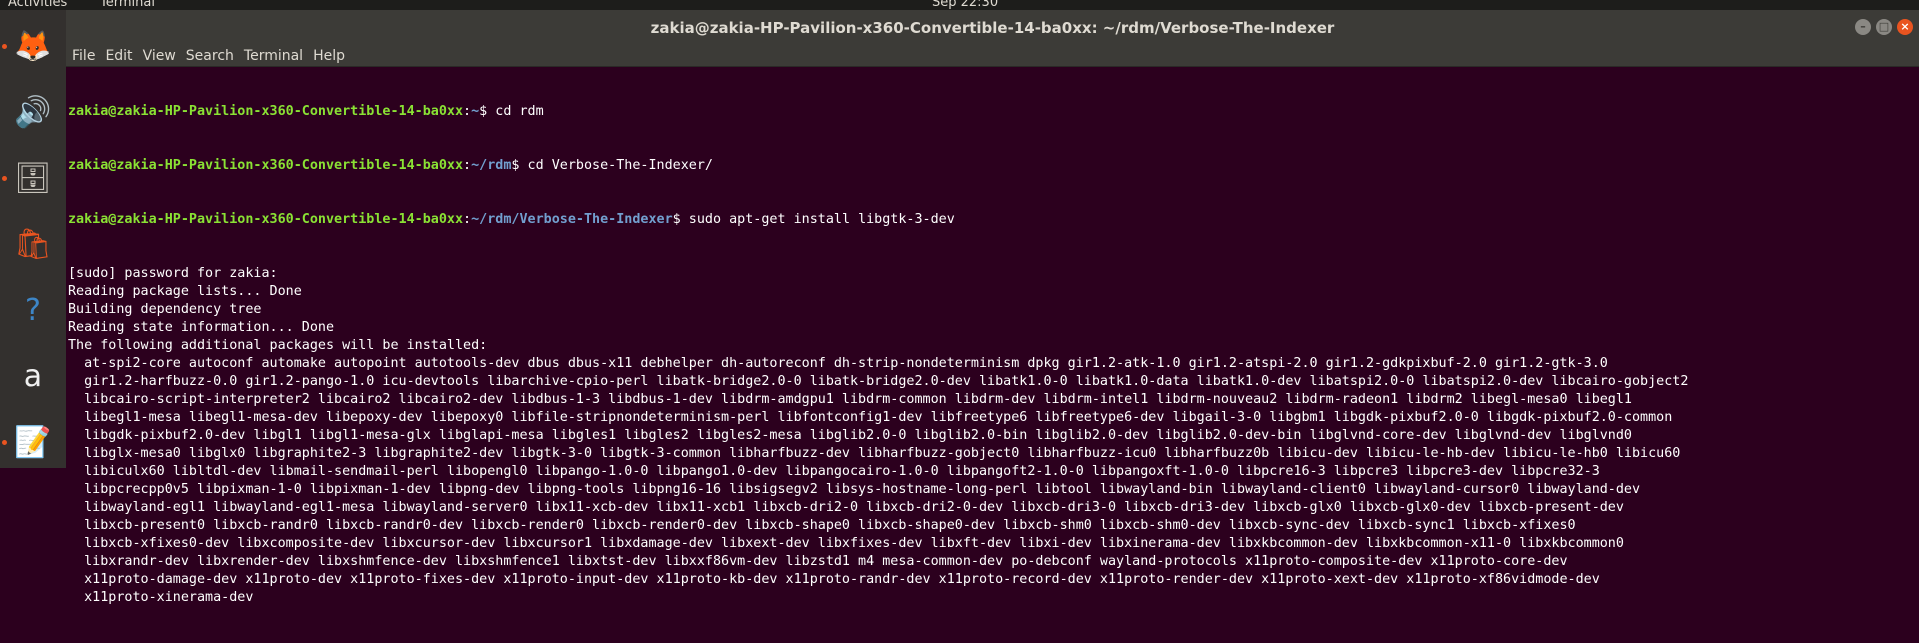 The image size is (1919, 643). What do you see at coordinates (329, 56) in the screenshot?
I see `menu-help: Help` at bounding box center [329, 56].